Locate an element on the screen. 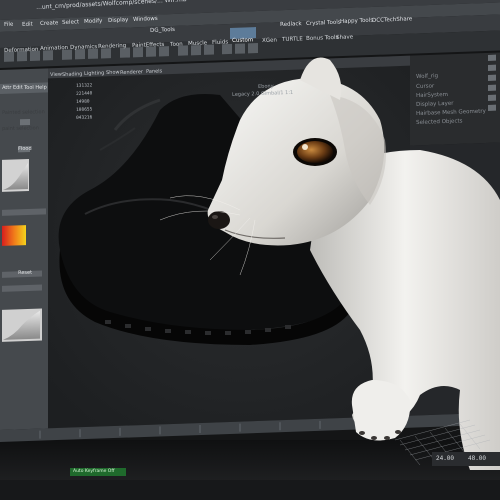  reset-button: Reset is located at coordinates (25, 273).